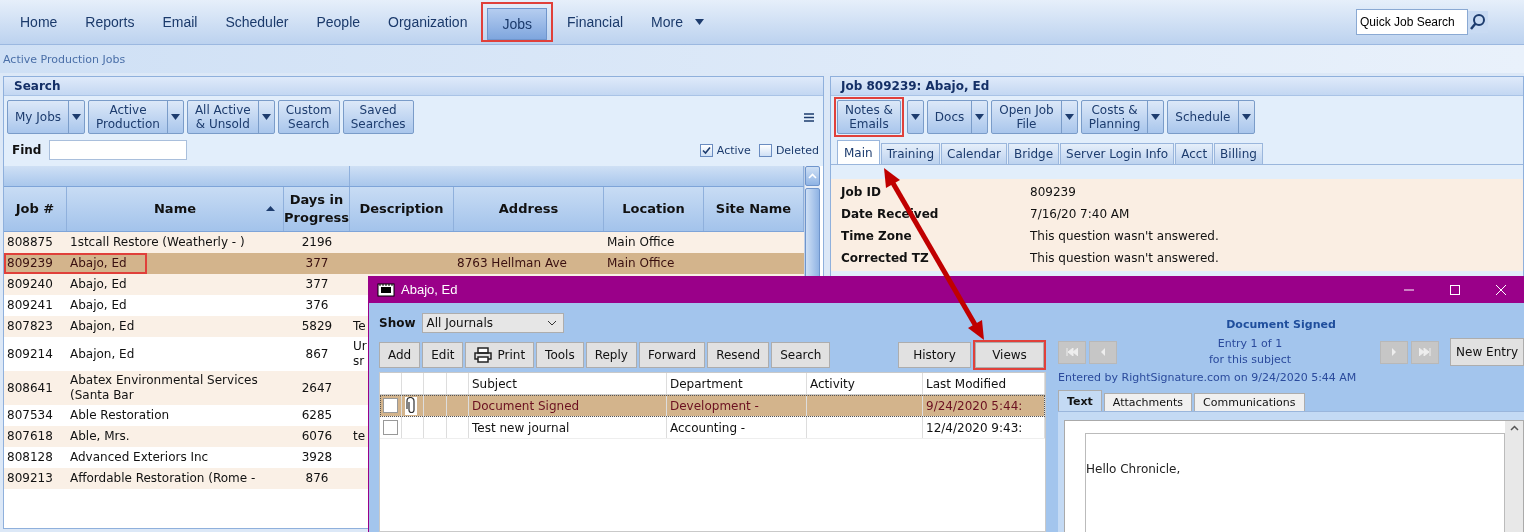 This screenshot has width=1524, height=532. Describe the element at coordinates (230, 117) in the screenshot. I see `query-button: All Active & Unsold` at that location.